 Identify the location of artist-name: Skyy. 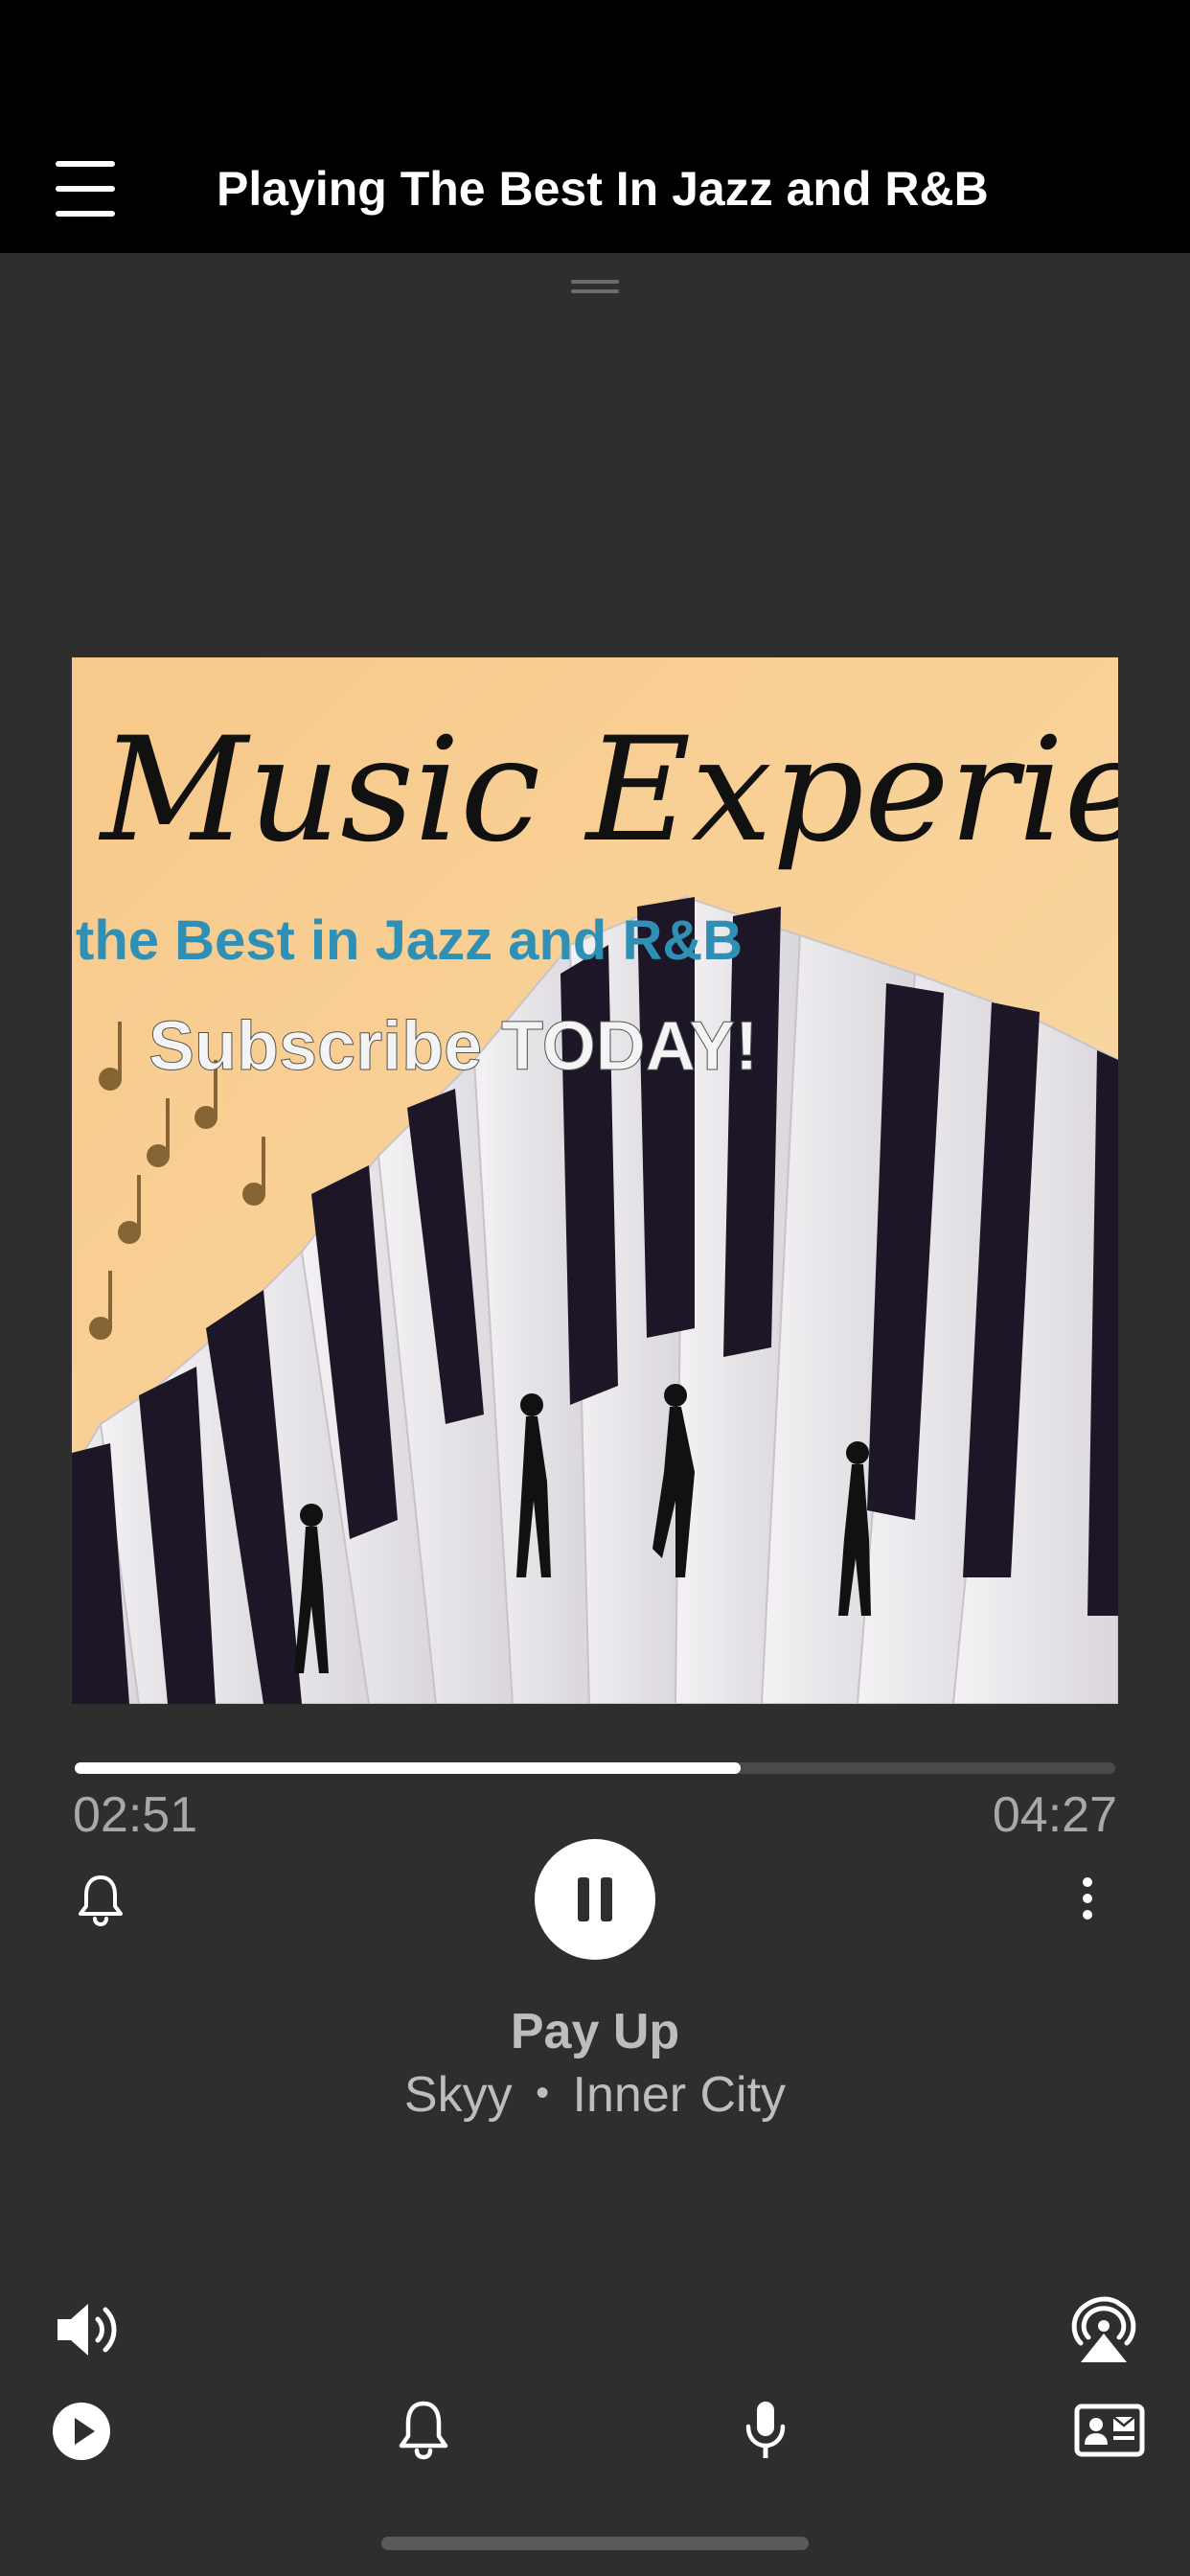
(458, 2095).